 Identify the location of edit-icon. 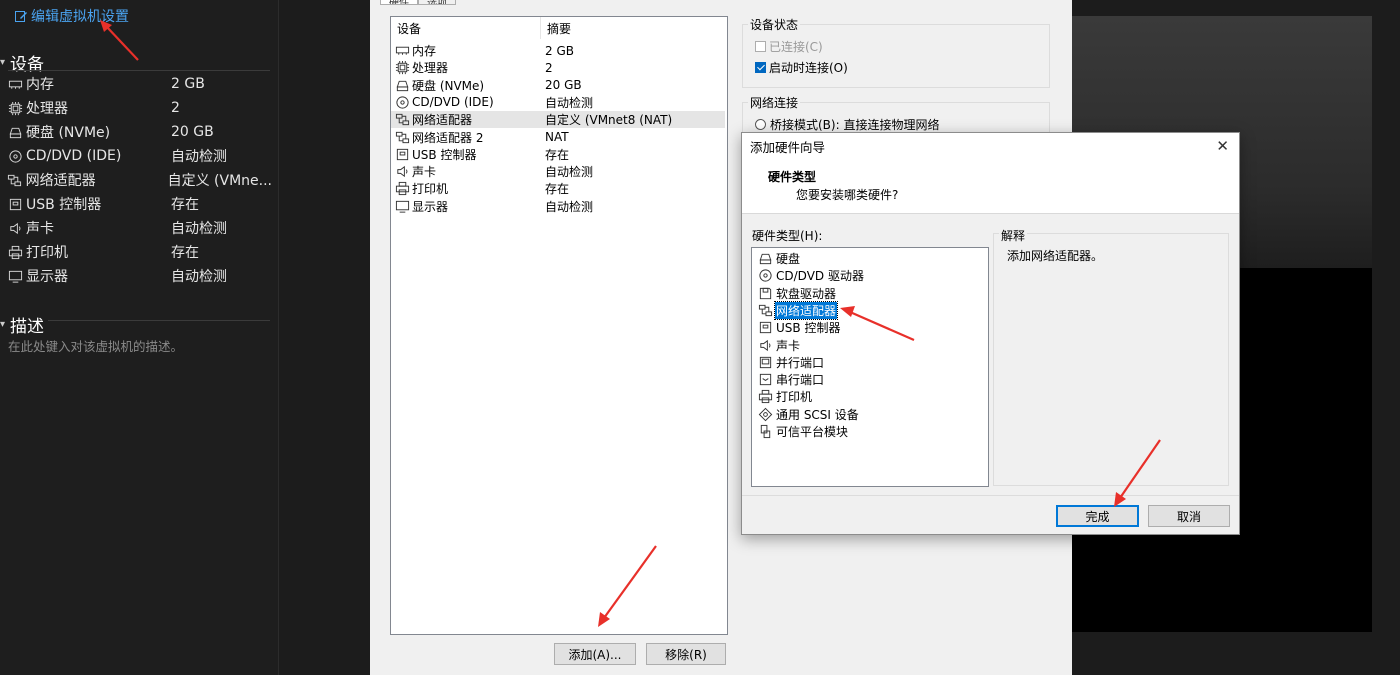
(21, 16).